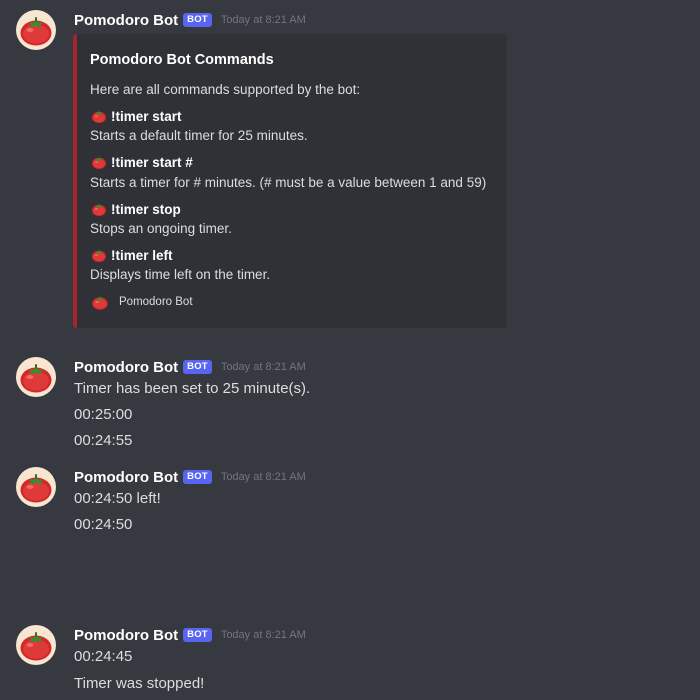  I want to click on embed-footer: Pomodoro Bot, so click(141, 302).